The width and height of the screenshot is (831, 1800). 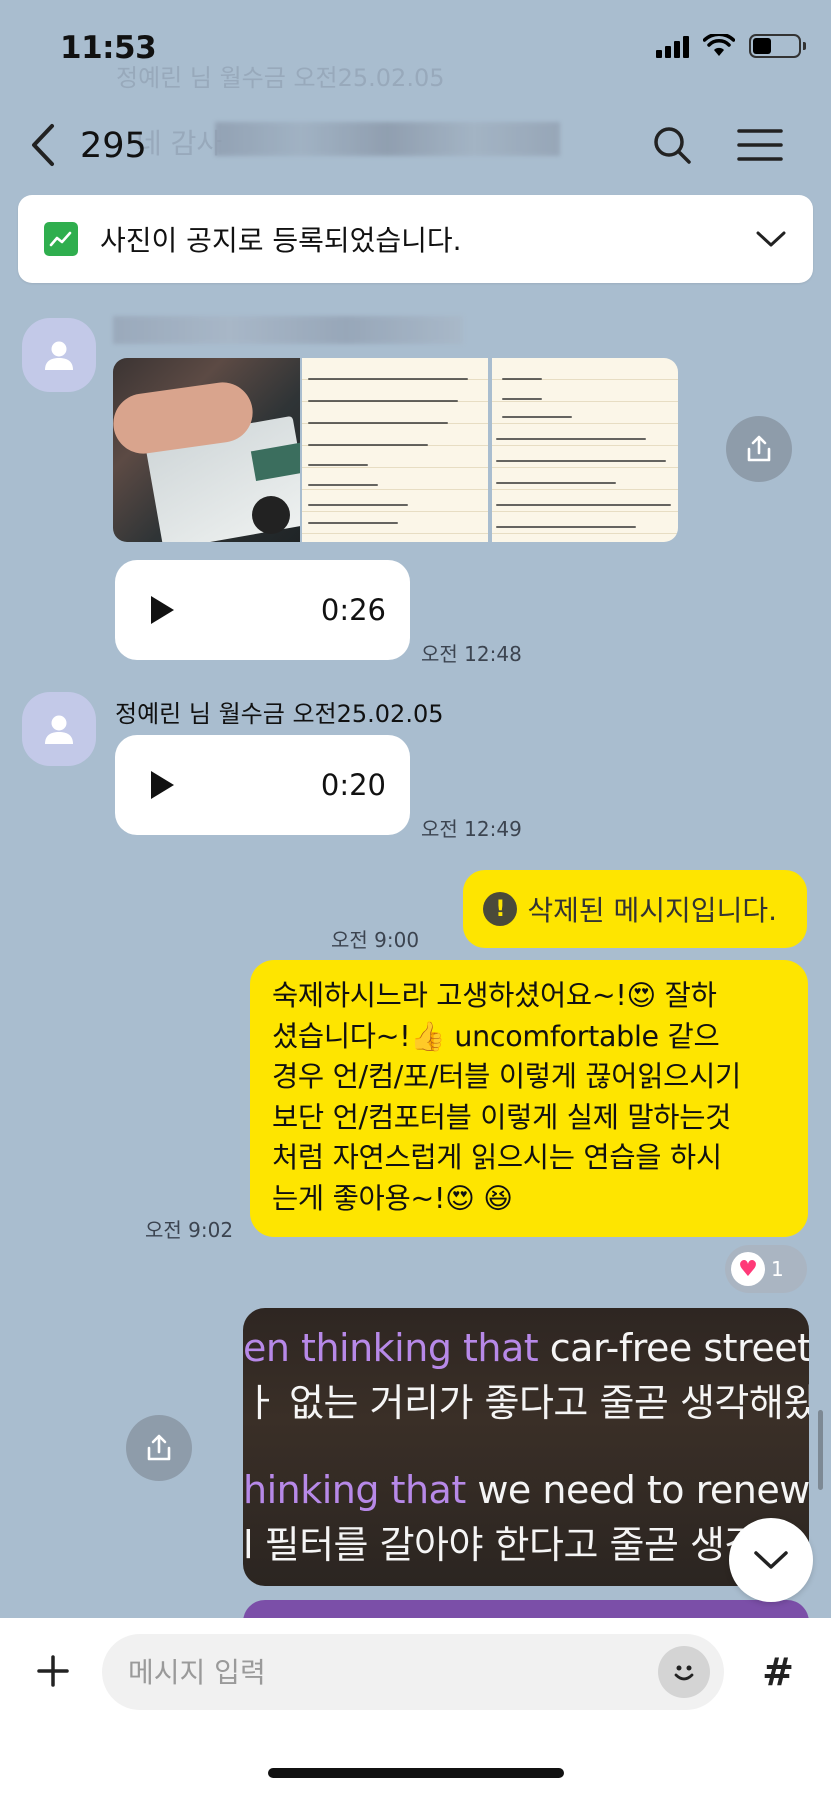 I want to click on search-icon, so click(x=672, y=145).